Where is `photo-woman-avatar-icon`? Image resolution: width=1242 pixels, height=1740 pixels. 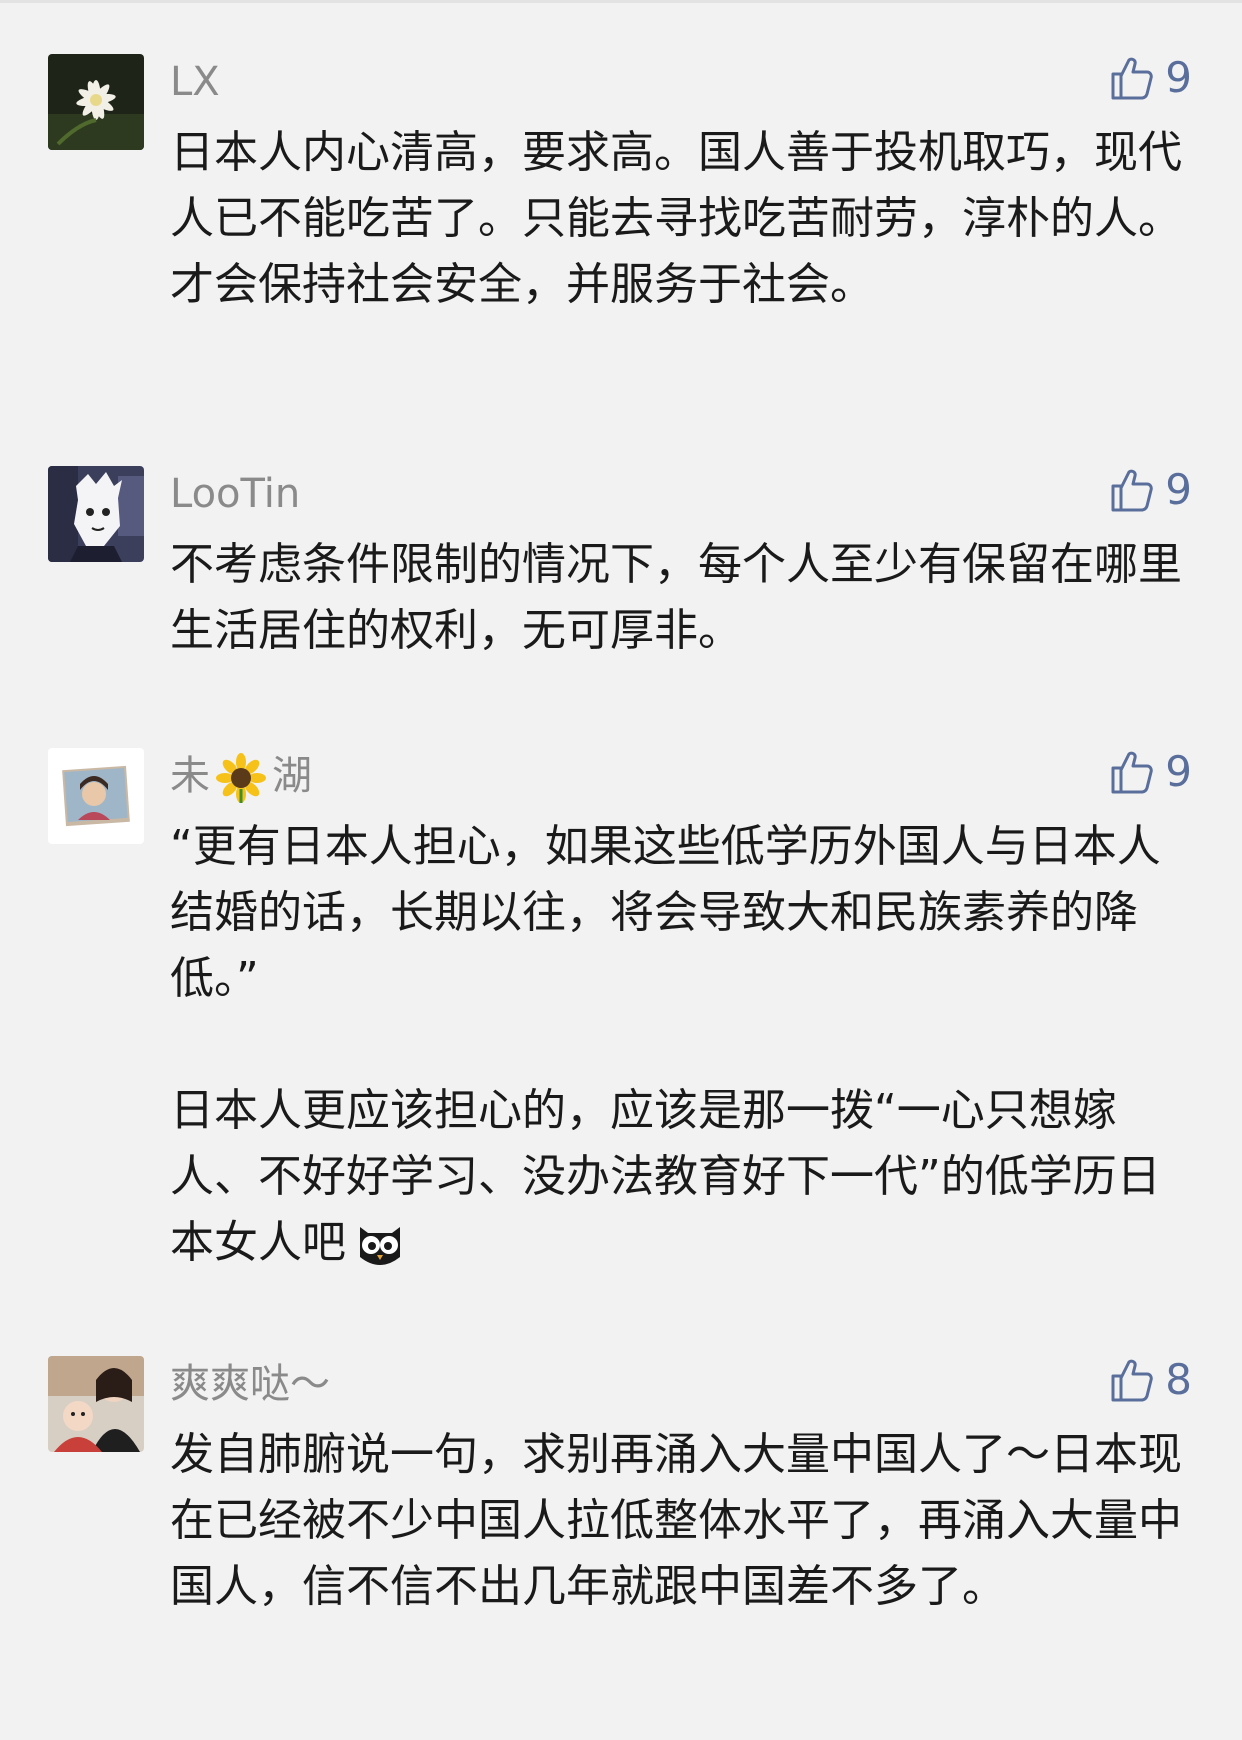 photo-woman-avatar-icon is located at coordinates (96, 796).